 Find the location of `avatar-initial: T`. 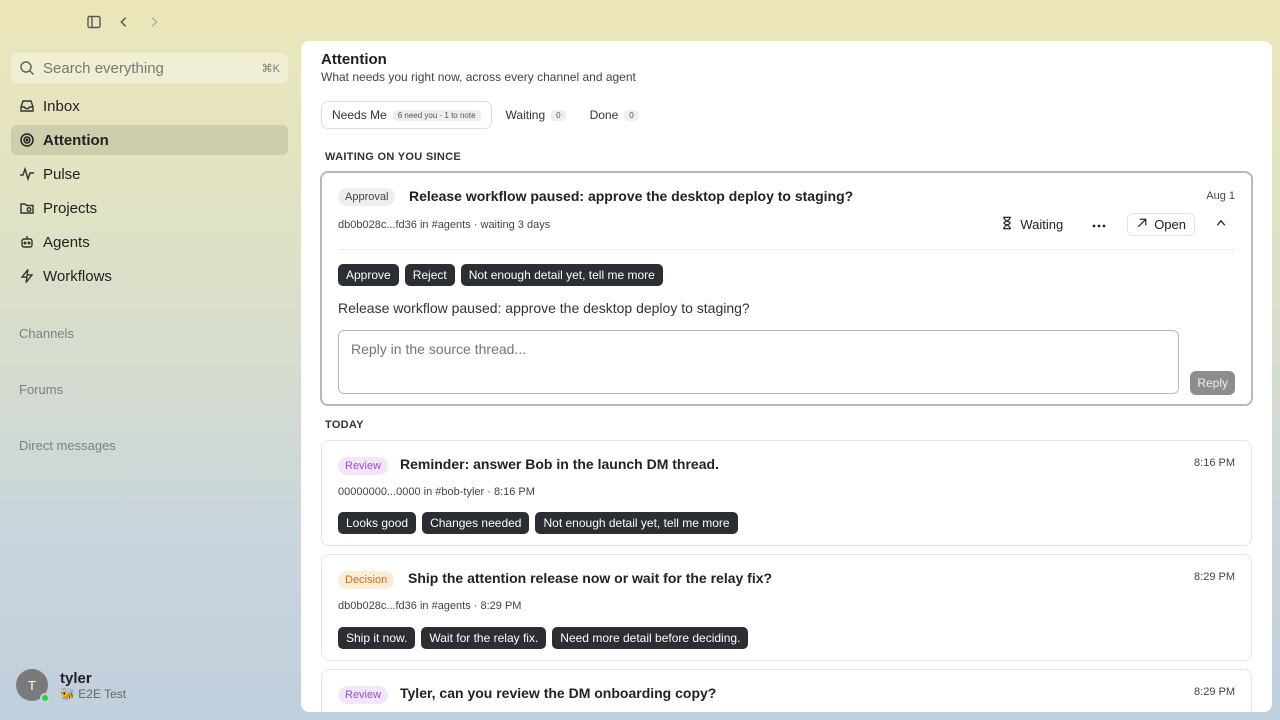

avatar-initial: T is located at coordinates (32, 685).